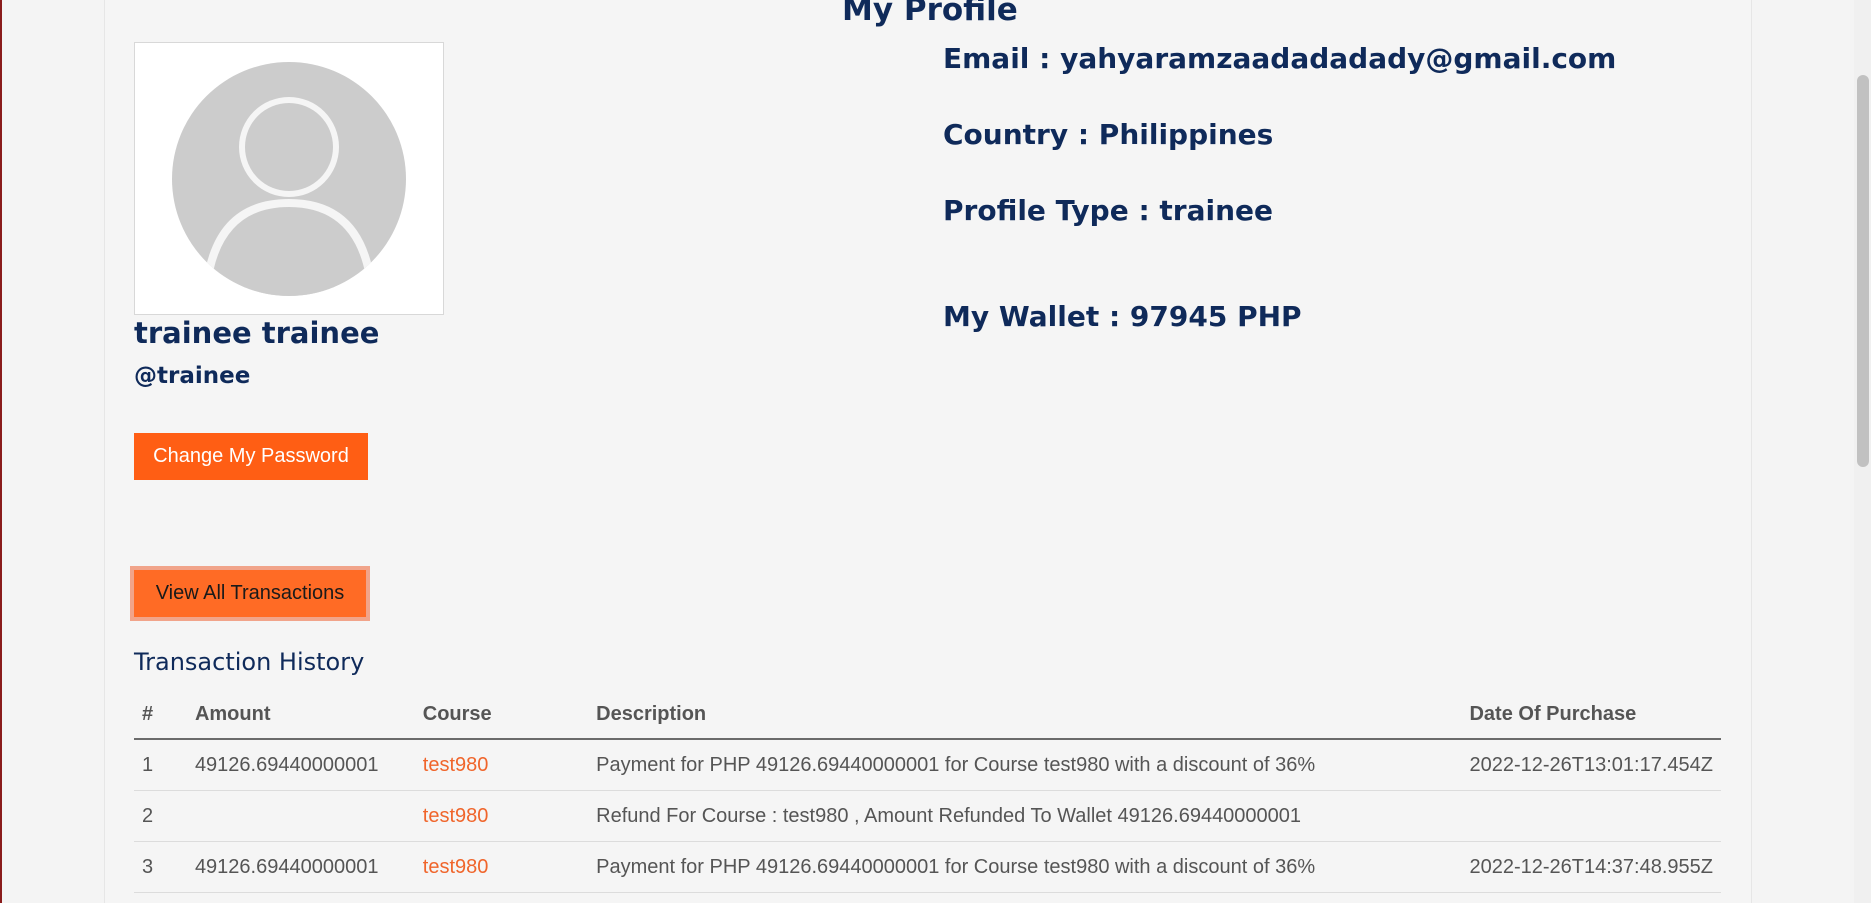 Image resolution: width=1871 pixels, height=903 pixels. What do you see at coordinates (1591, 816) in the screenshot?
I see `row-date` at bounding box center [1591, 816].